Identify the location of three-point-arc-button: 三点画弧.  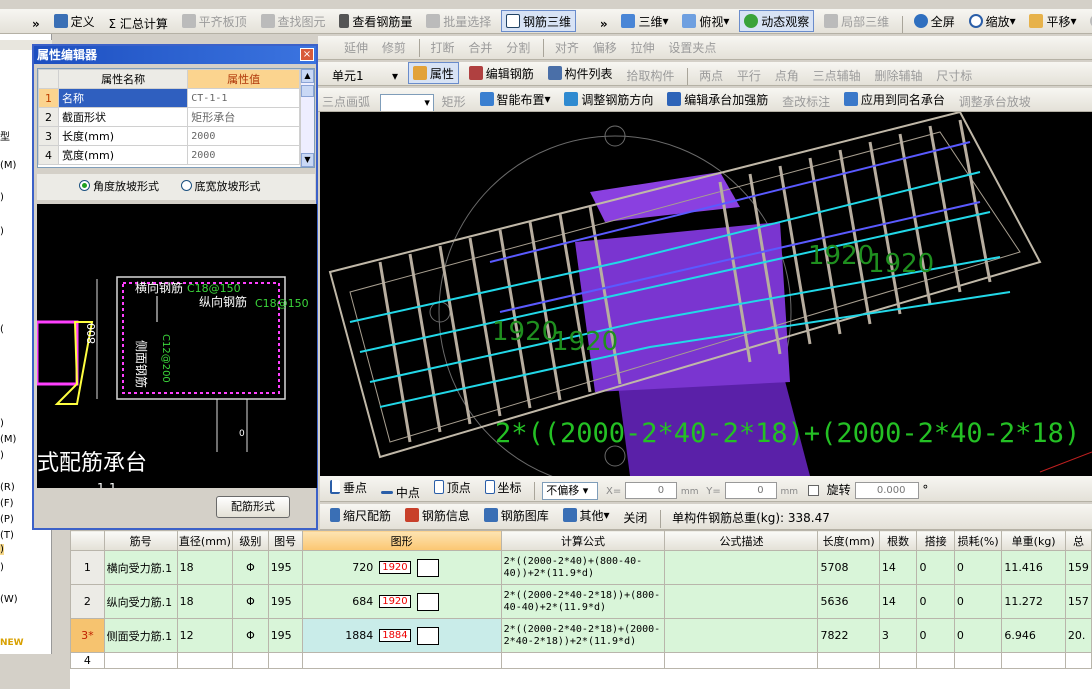
(346, 101).